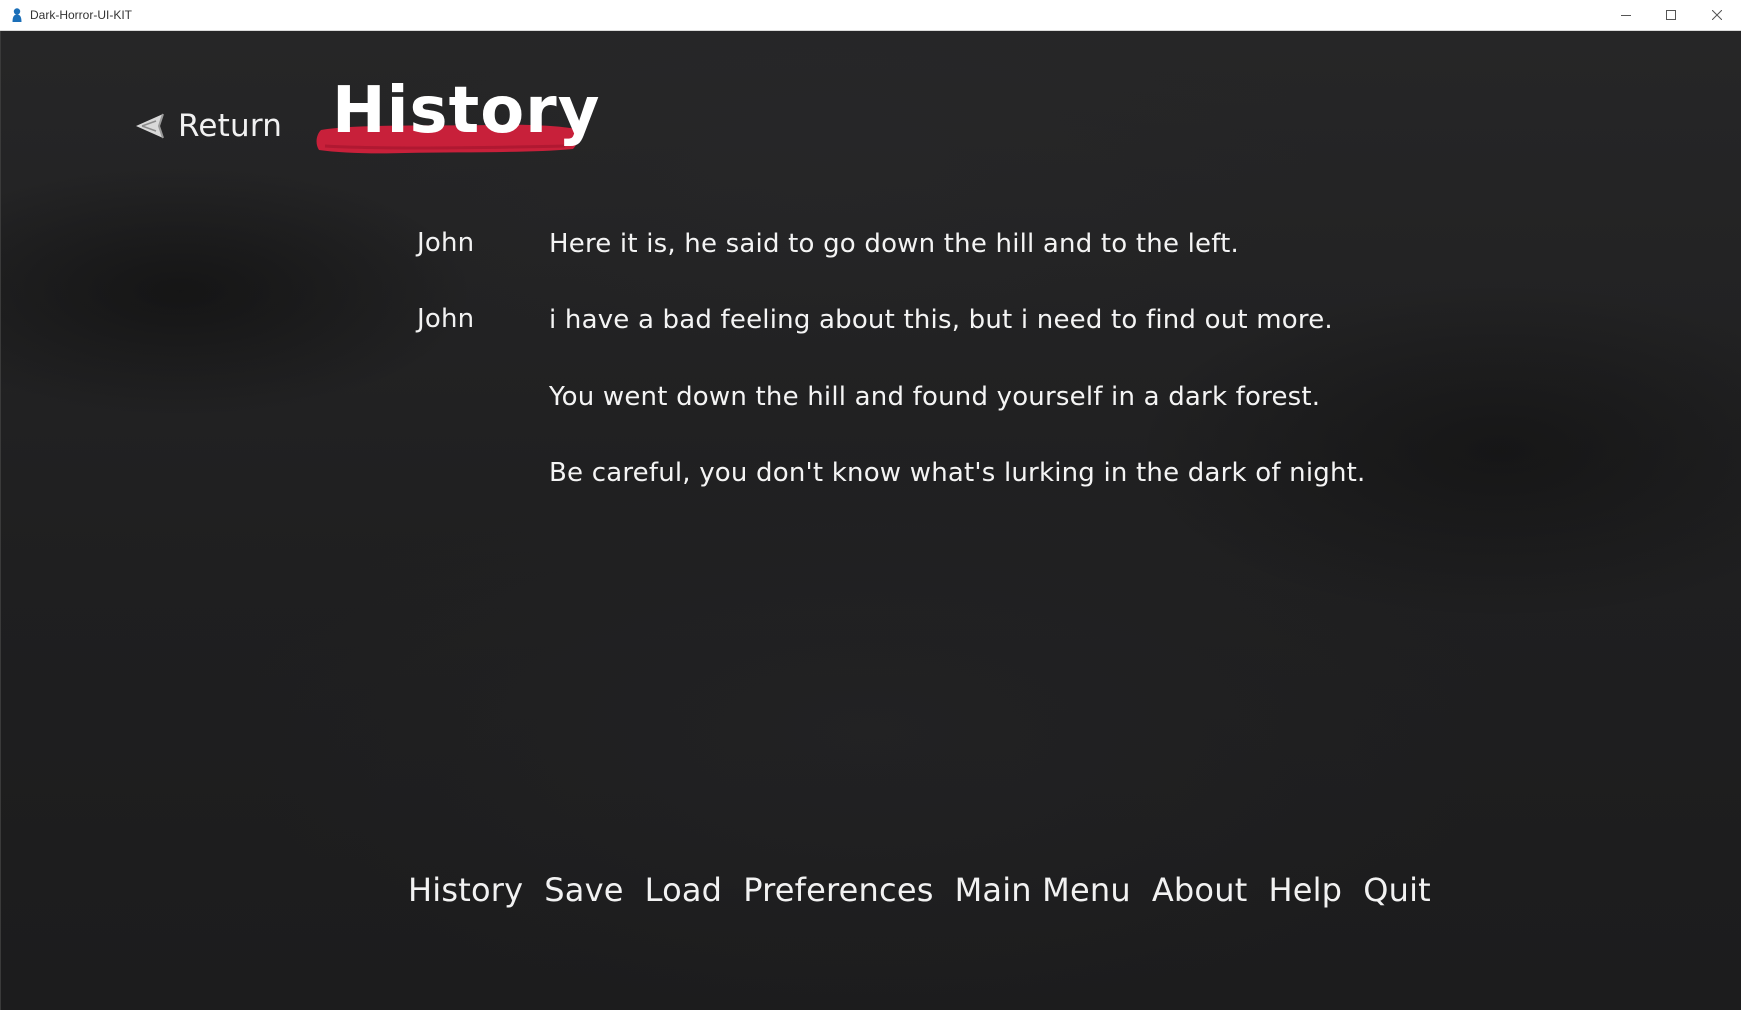  I want to click on nav-load: Load, so click(684, 890).